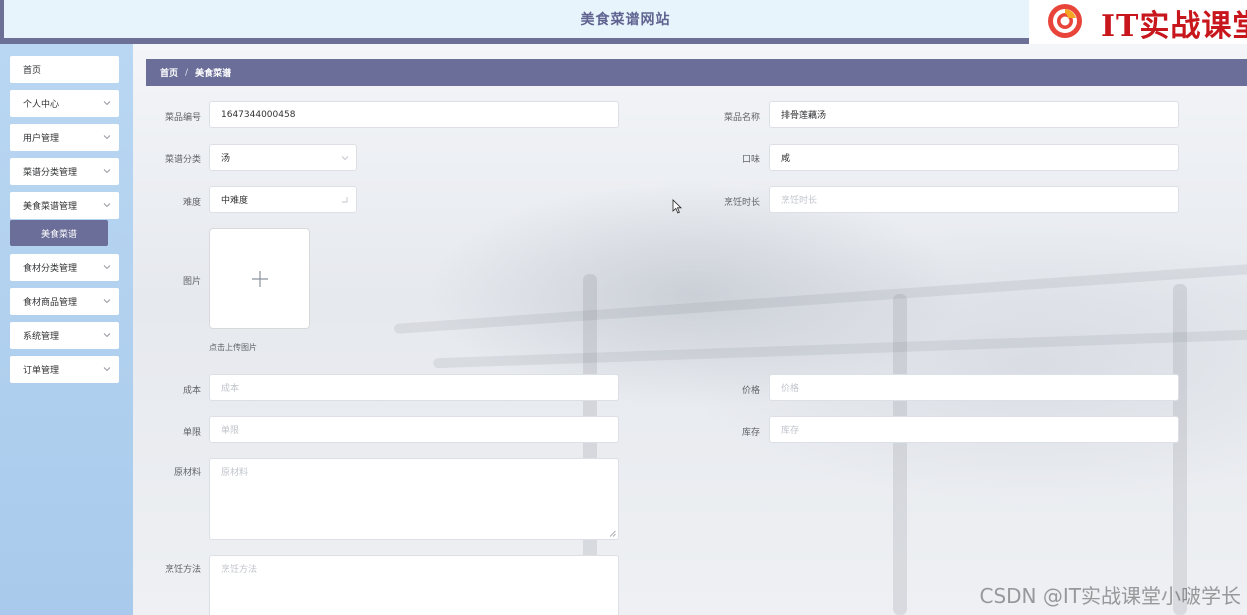  Describe the element at coordinates (677, 206) in the screenshot. I see `mouse-cursor-icon` at that location.